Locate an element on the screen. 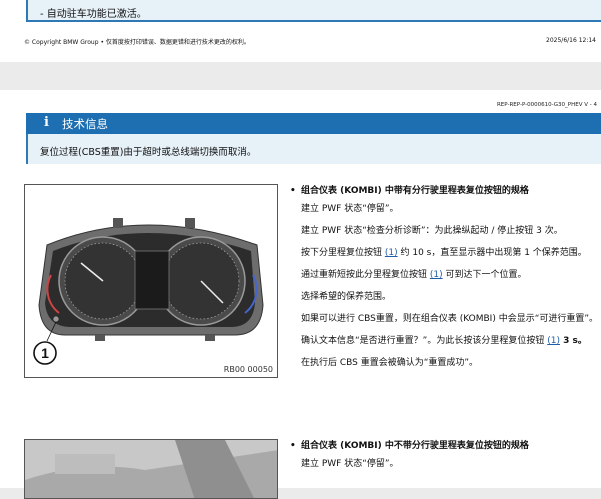 The image size is (601, 499). info-title: 技术信息 is located at coordinates (85, 124).